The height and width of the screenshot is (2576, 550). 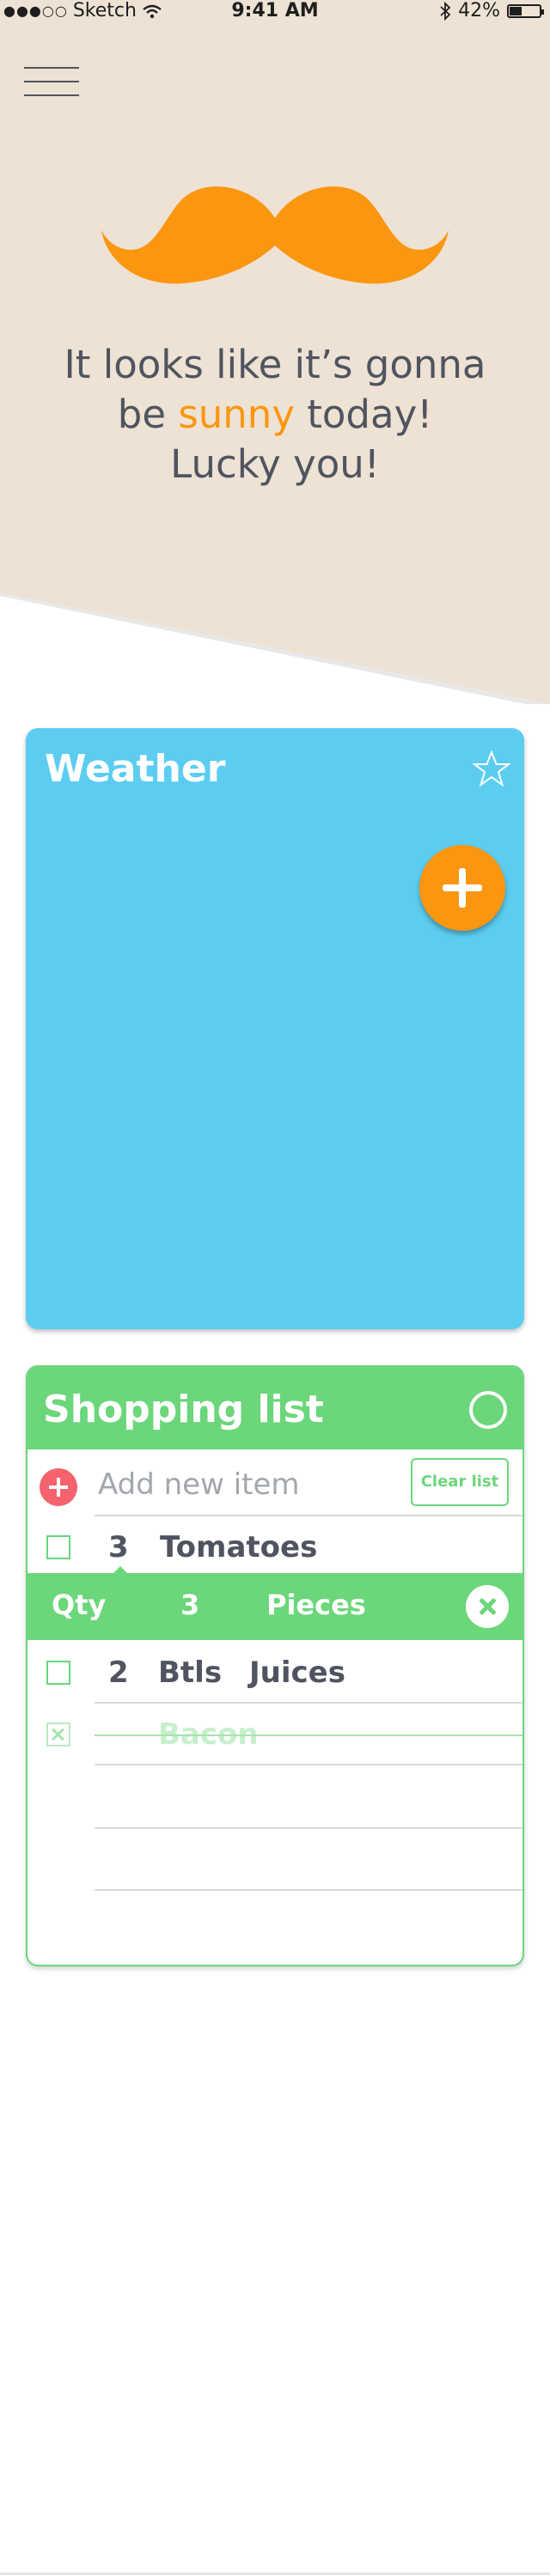 I want to click on add-item-input, so click(x=240, y=1484).